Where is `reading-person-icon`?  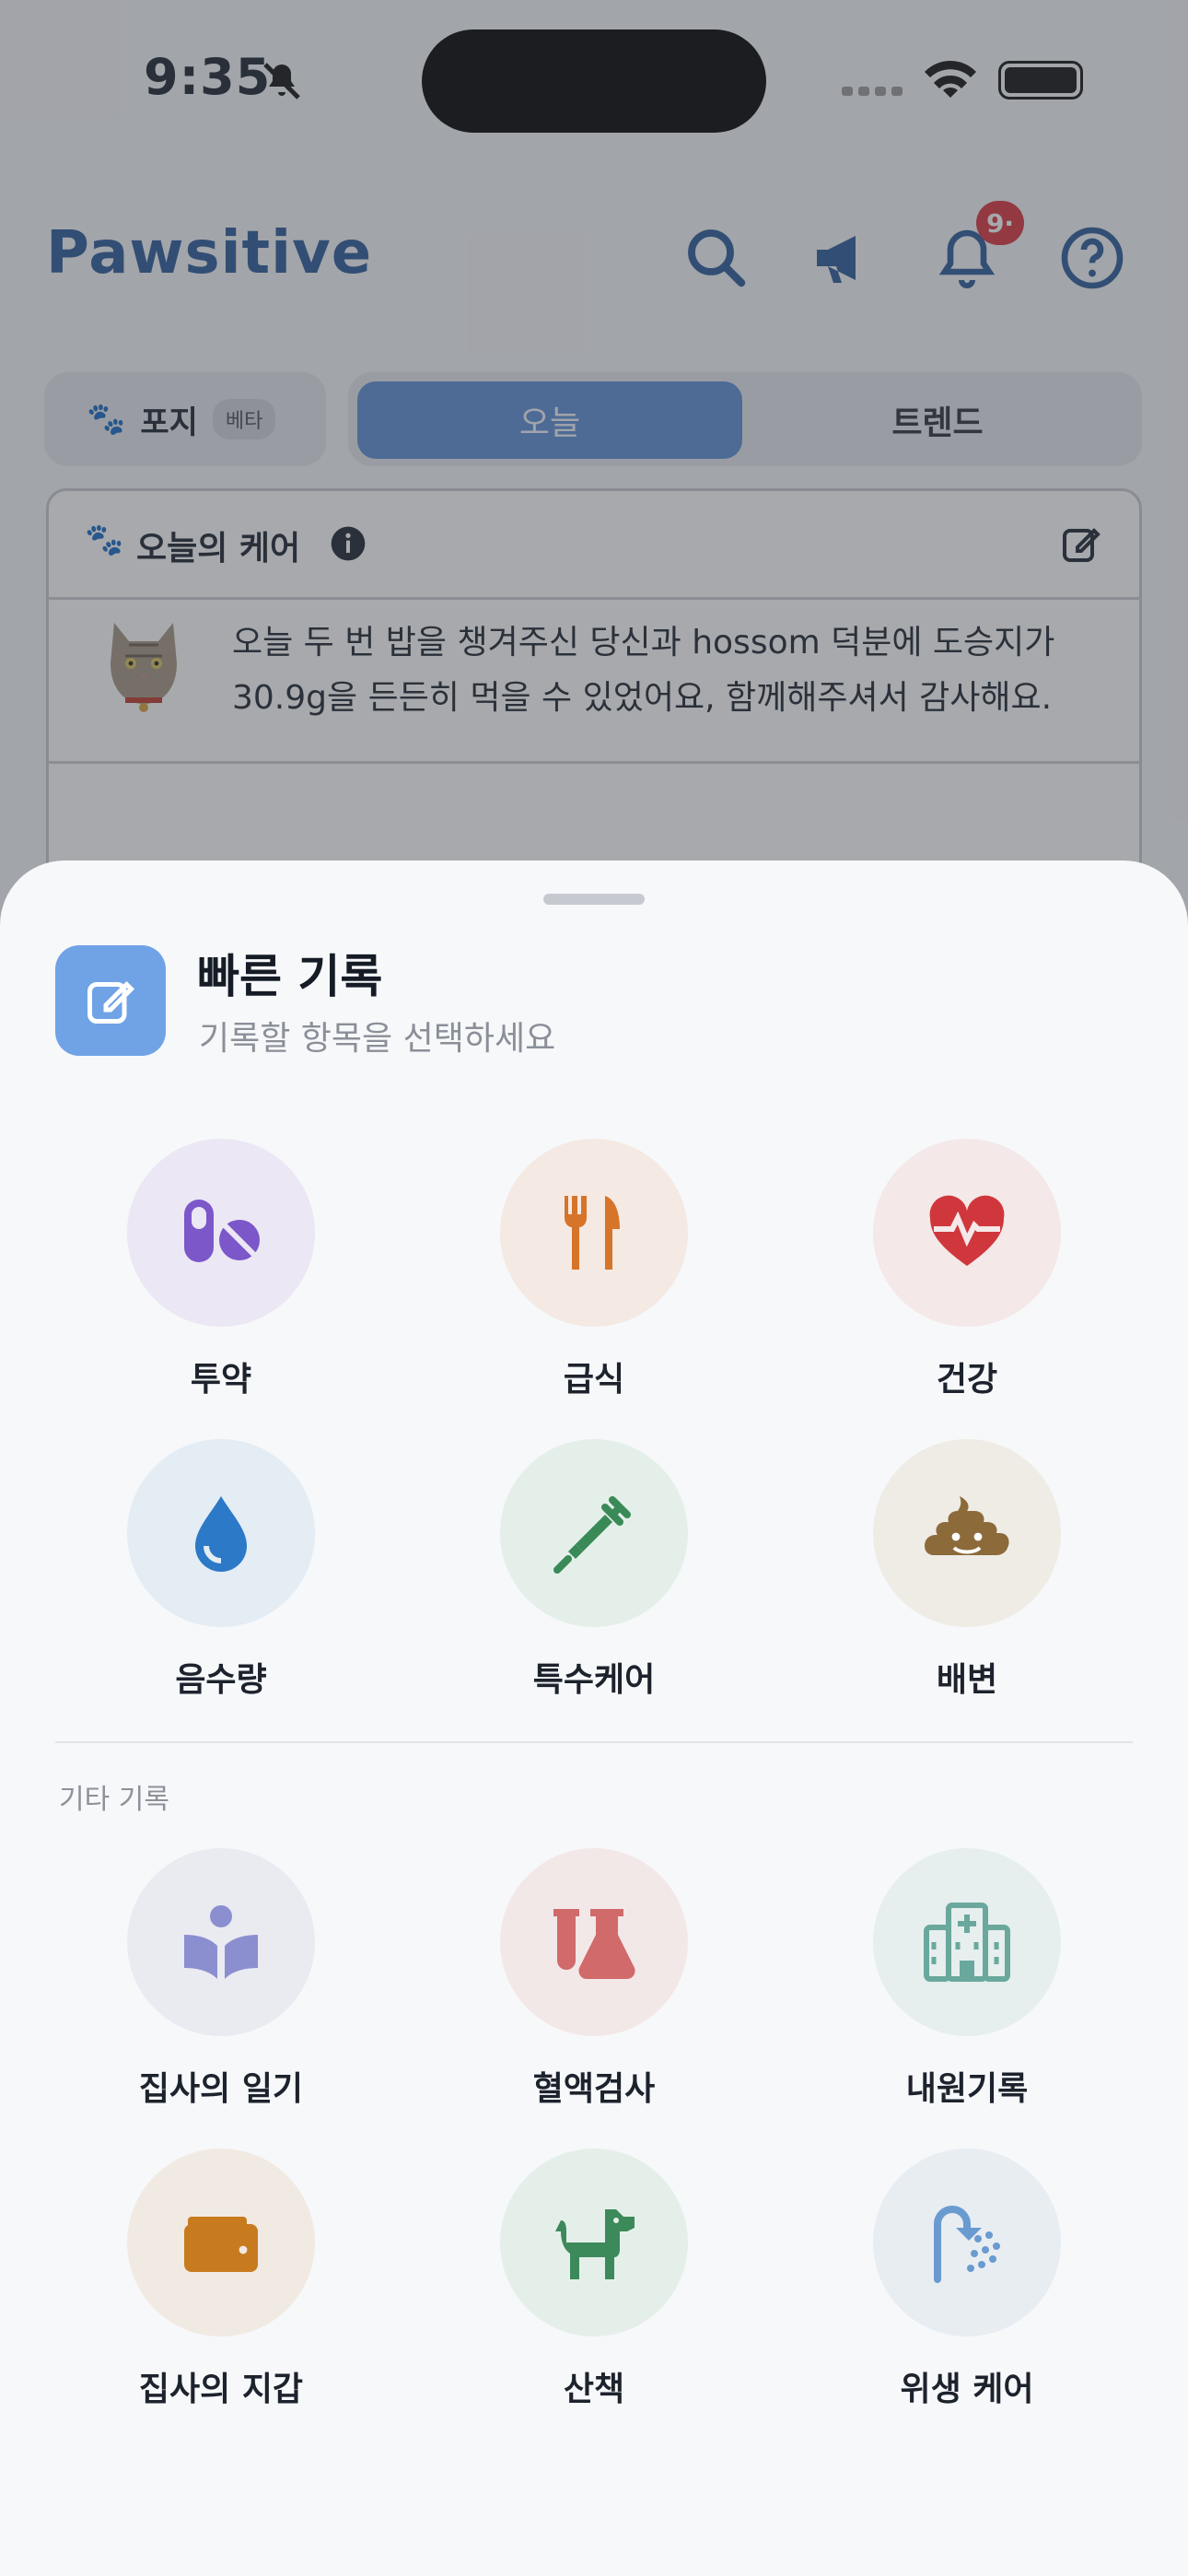 reading-person-icon is located at coordinates (221, 1942).